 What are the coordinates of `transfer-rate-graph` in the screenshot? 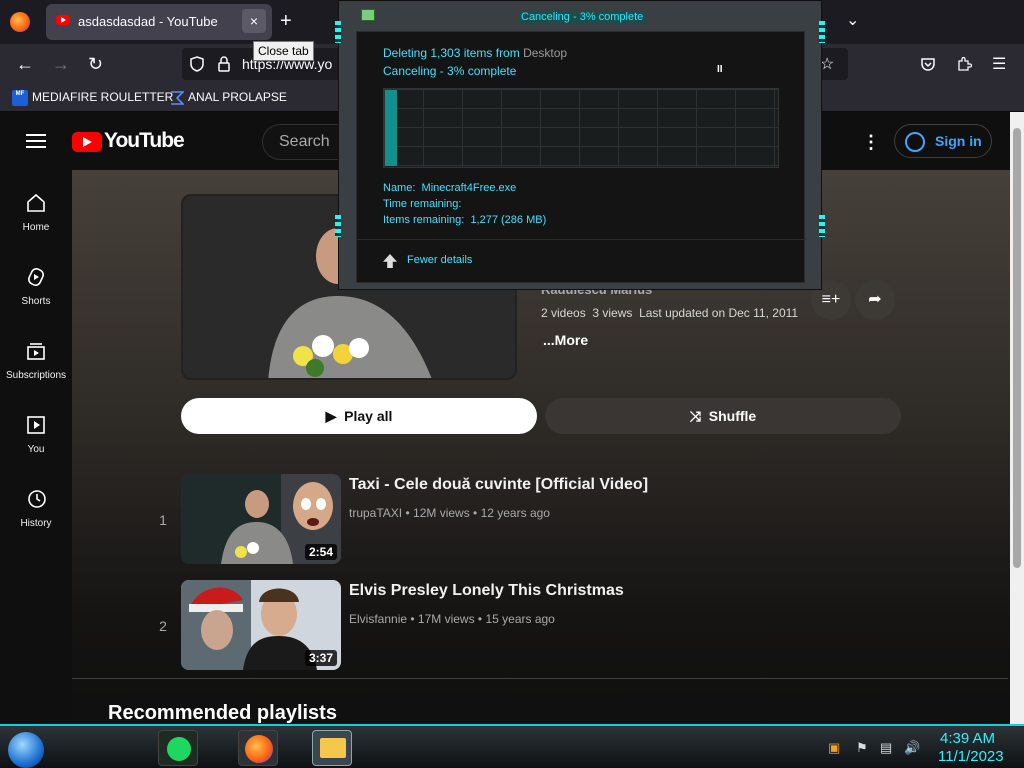 It's located at (581, 128).